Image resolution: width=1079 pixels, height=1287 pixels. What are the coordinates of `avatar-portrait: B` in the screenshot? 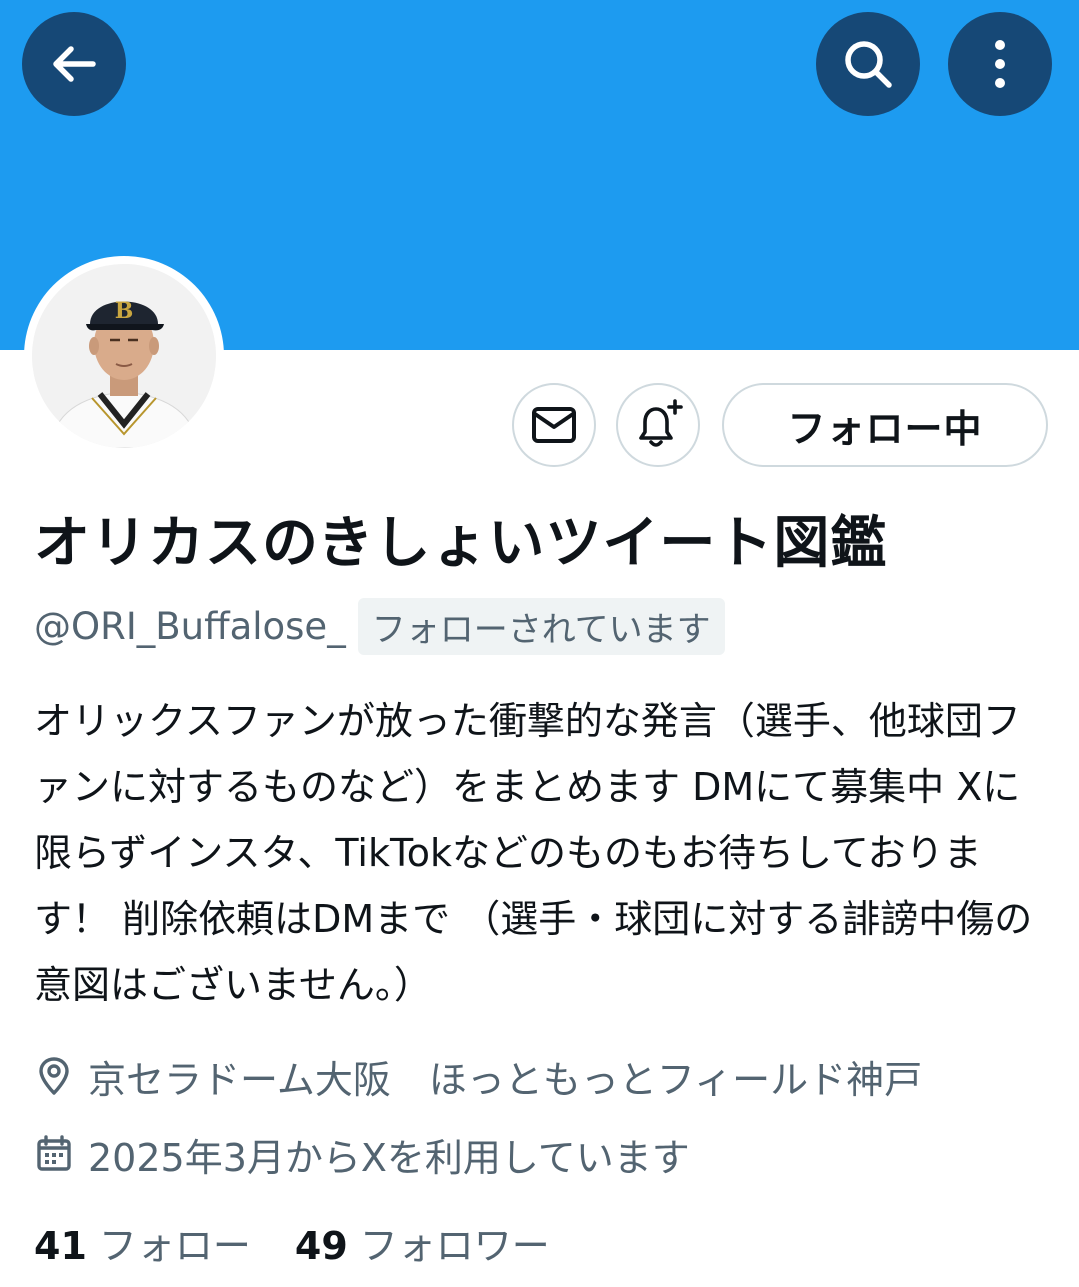 It's located at (124, 356).